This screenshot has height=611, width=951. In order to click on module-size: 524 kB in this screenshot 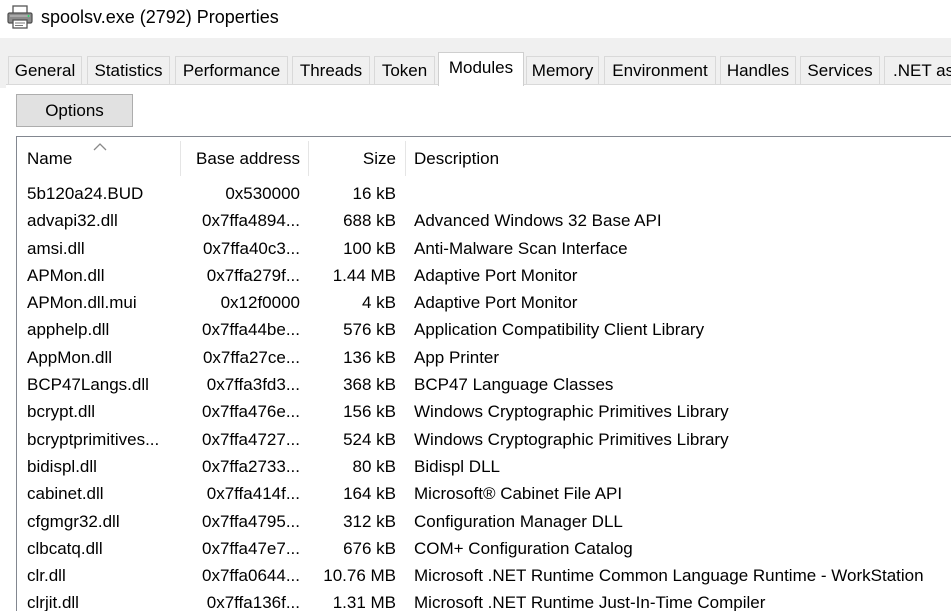, I will do `click(369, 439)`.